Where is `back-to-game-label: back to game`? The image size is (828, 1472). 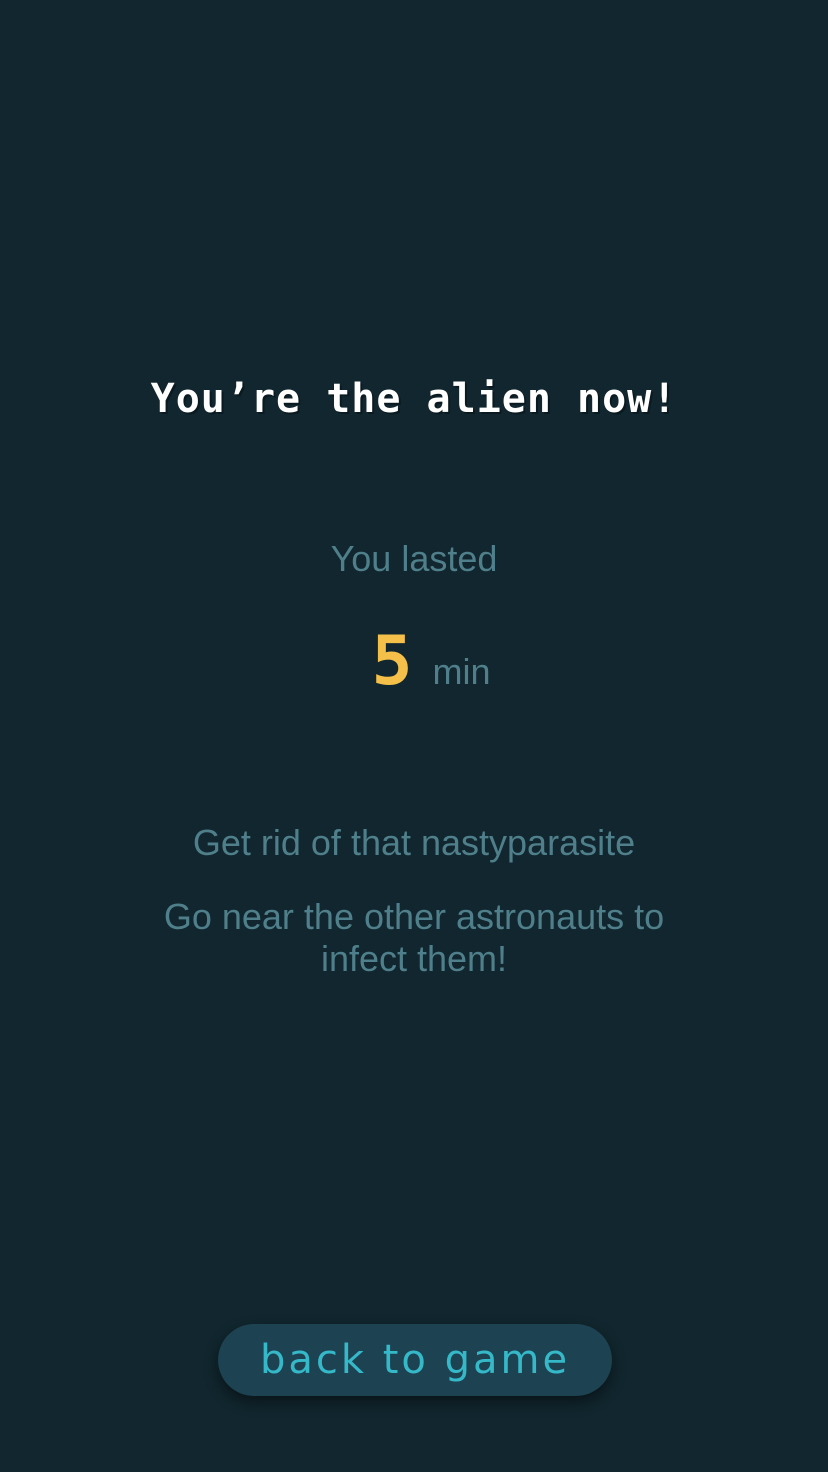
back-to-game-label: back to game is located at coordinates (415, 1360).